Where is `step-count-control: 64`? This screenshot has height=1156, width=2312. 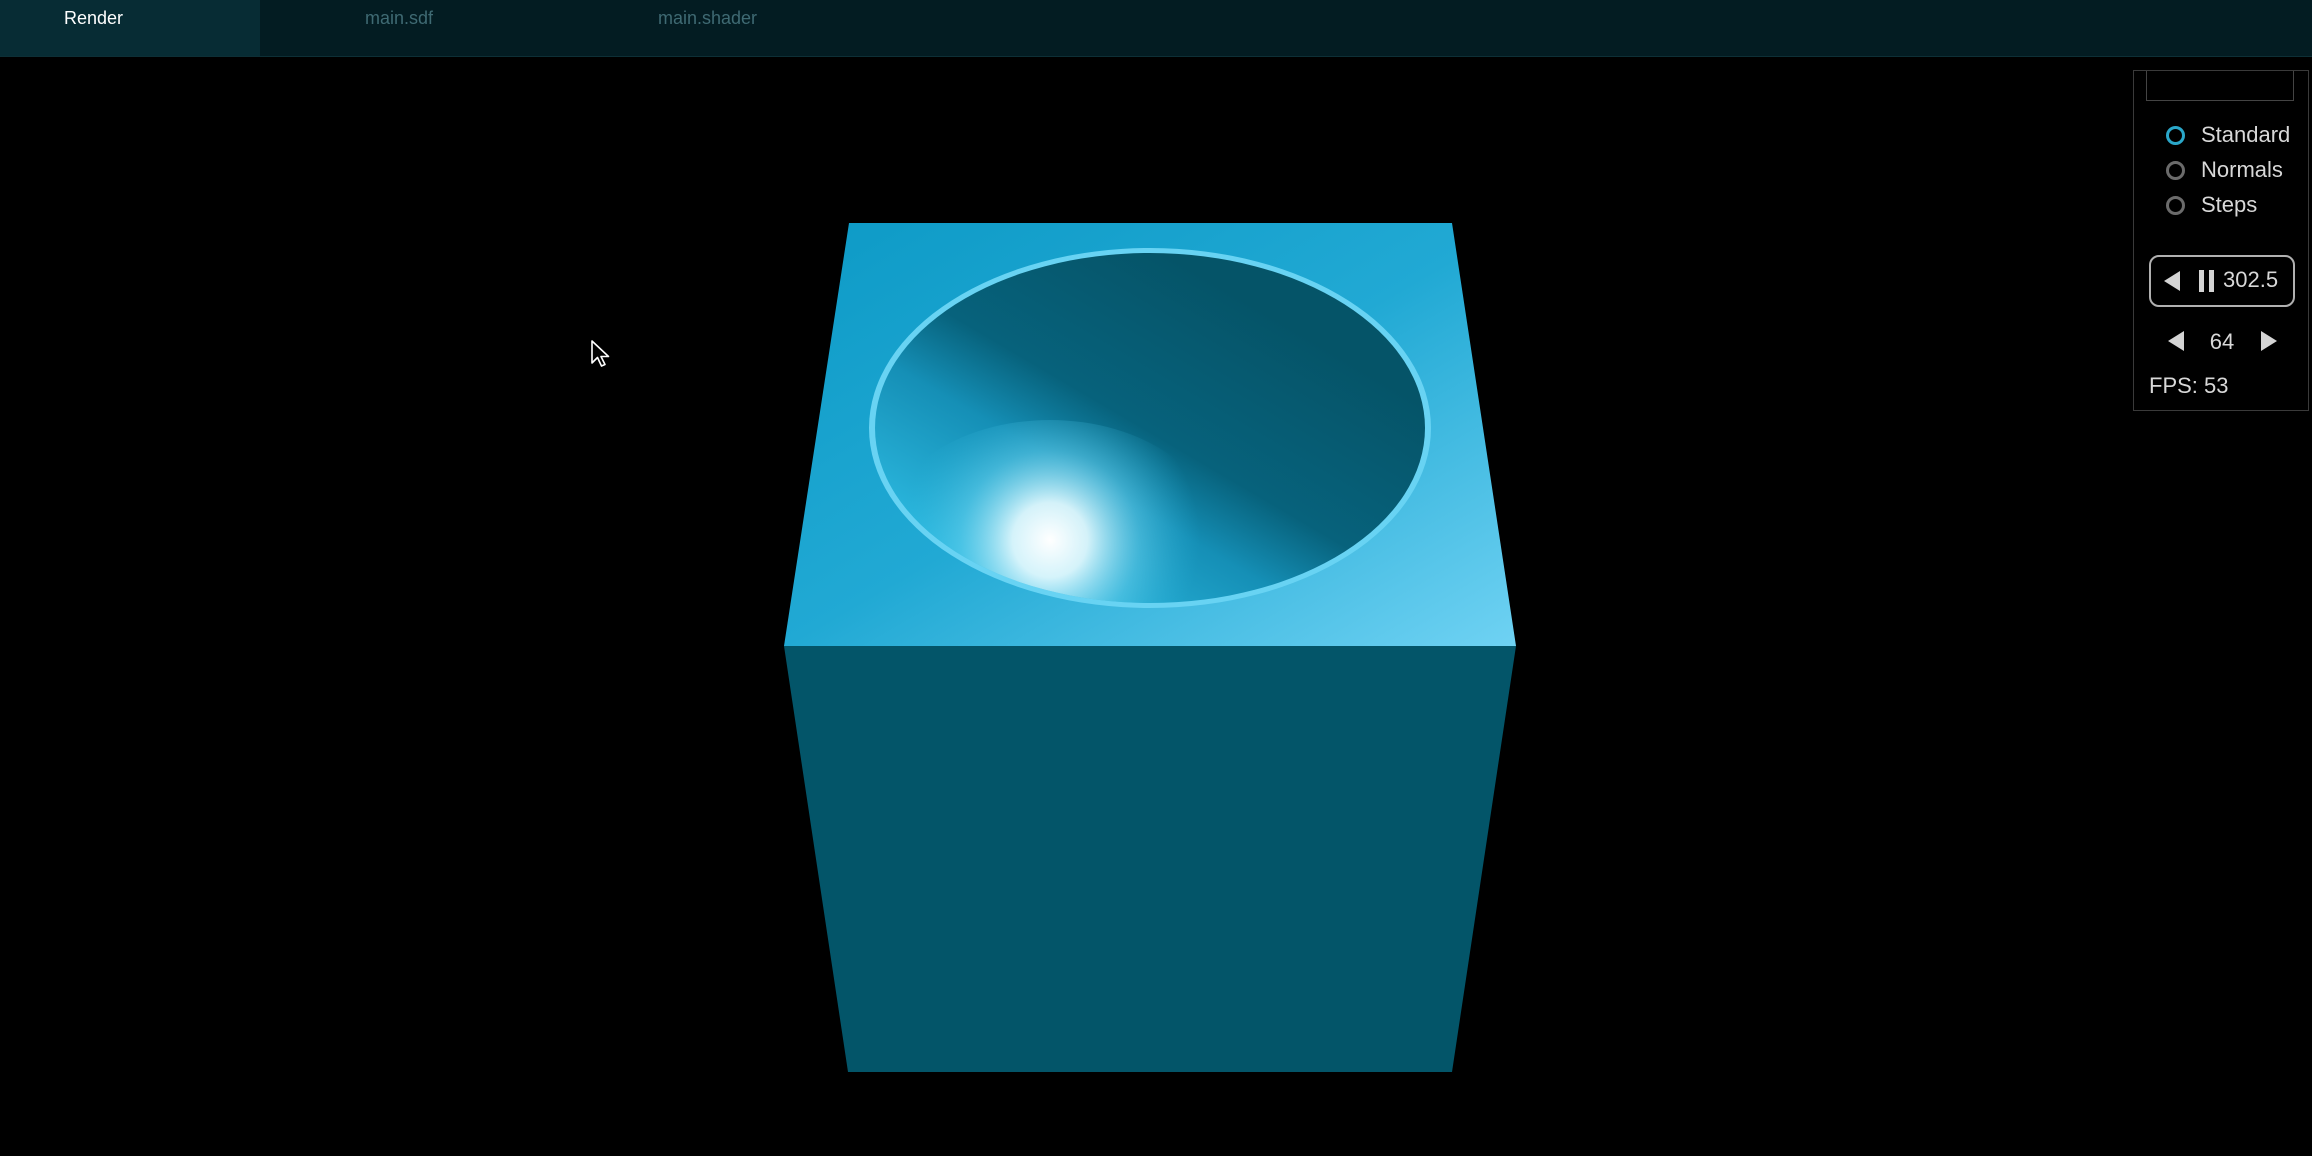
step-count-control: 64 is located at coordinates (2222, 341).